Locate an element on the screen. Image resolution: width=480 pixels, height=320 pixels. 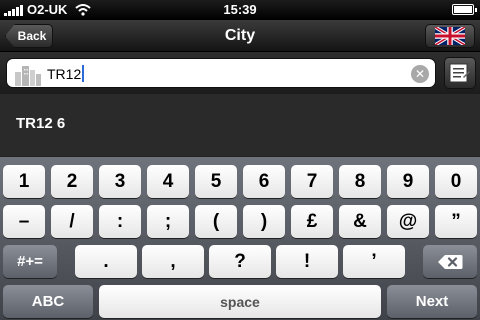
next-button: Next is located at coordinates (432, 301).